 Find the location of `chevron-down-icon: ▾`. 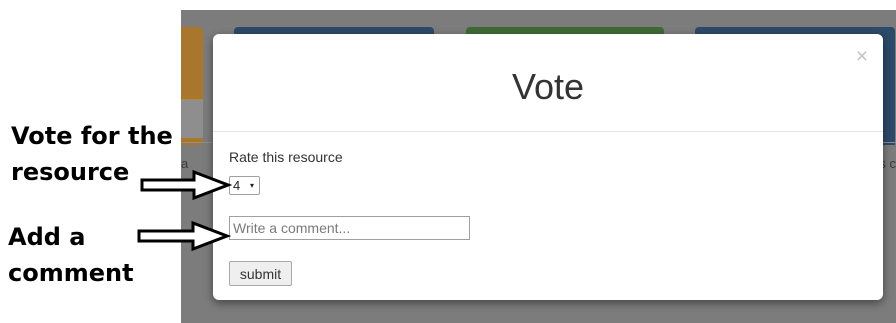

chevron-down-icon: ▾ is located at coordinates (251, 185).